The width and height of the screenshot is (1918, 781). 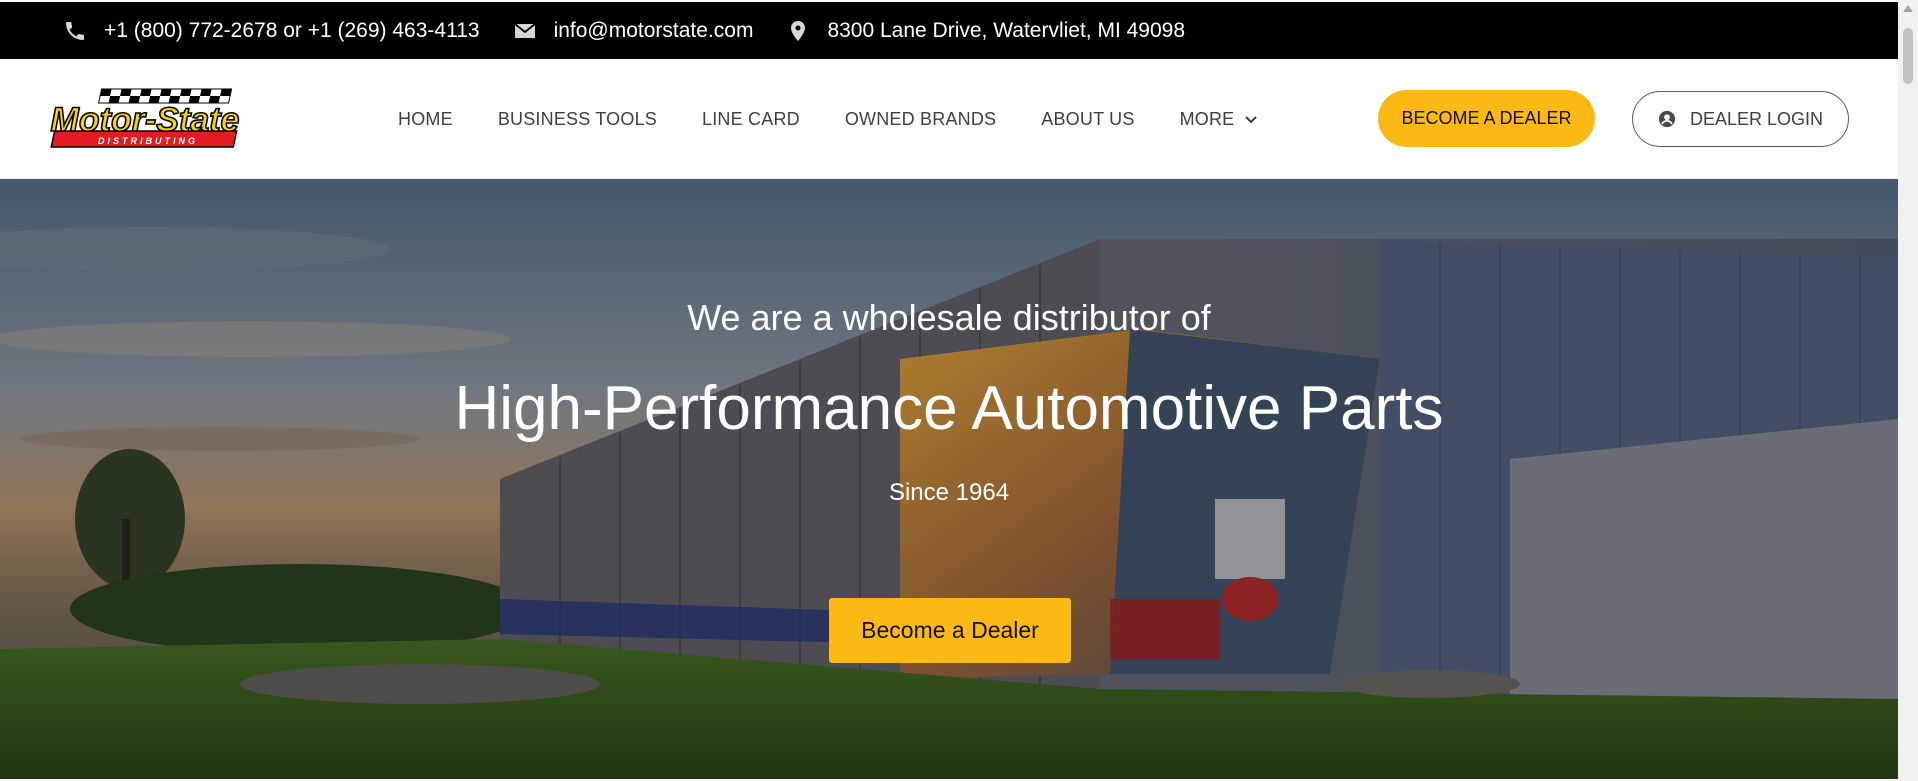 What do you see at coordinates (1207, 118) in the screenshot?
I see `nav-item-label: MORE` at bounding box center [1207, 118].